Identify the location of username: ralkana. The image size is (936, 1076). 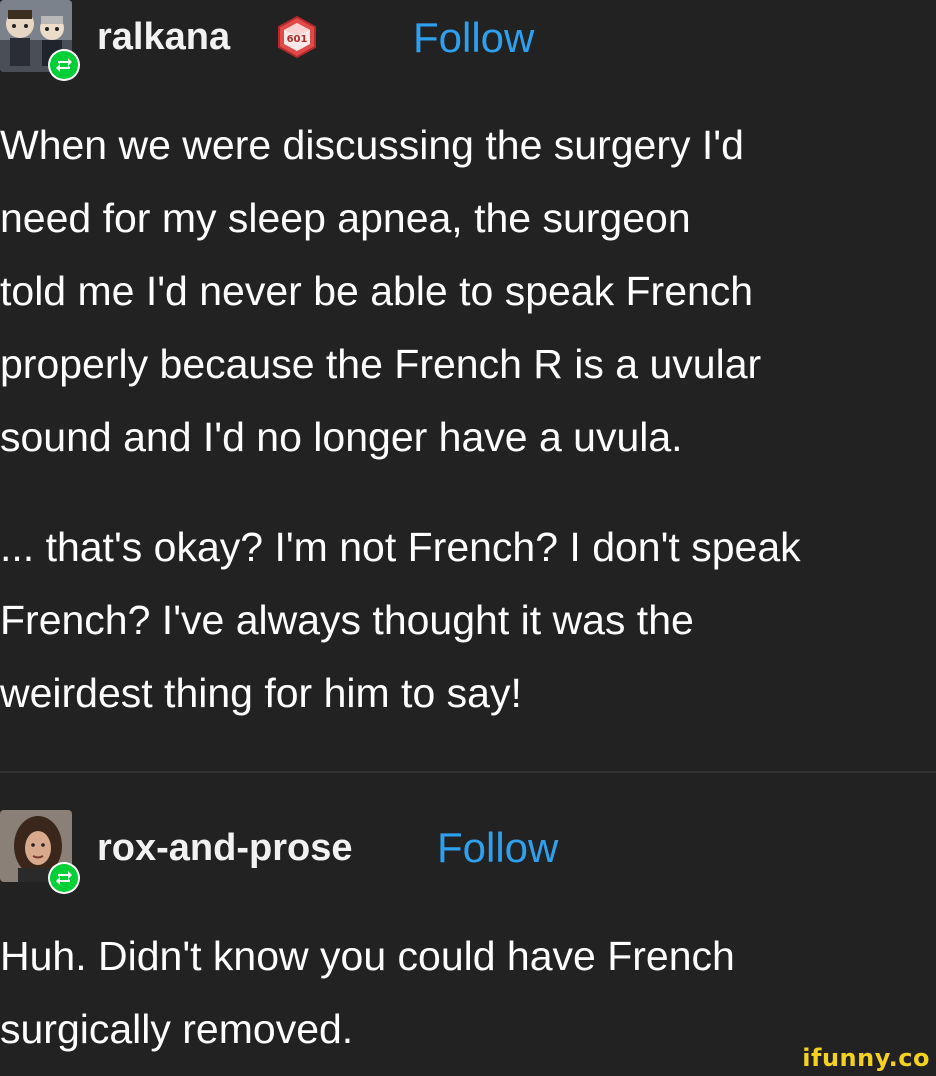
(163, 37).